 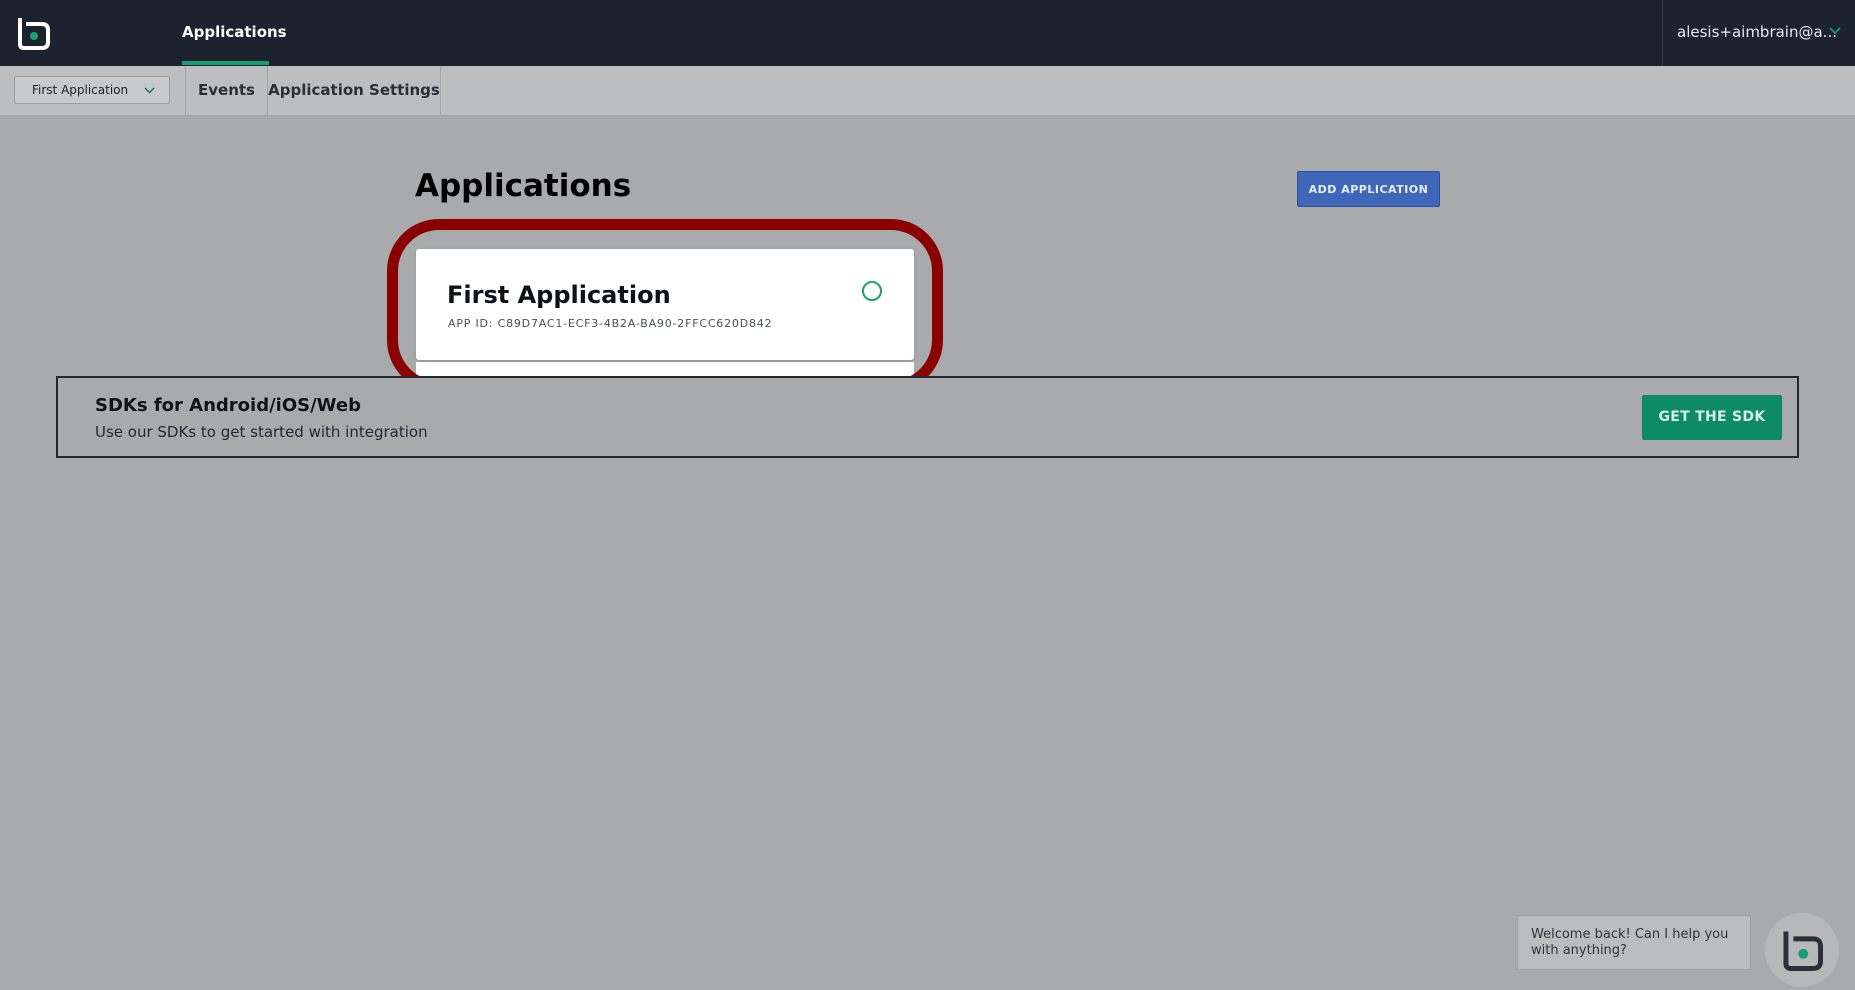 I want to click on application-name: First Application, so click(x=559, y=295).